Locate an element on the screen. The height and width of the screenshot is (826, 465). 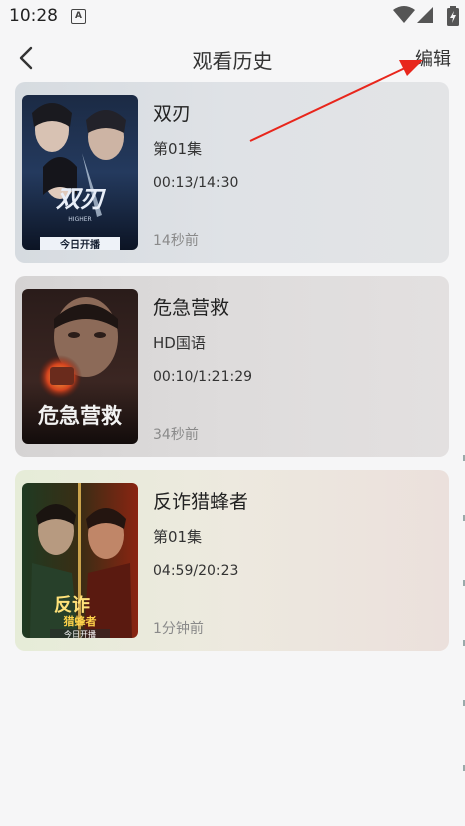
item-progress: 00:10/1:21:29 is located at coordinates (203, 377).